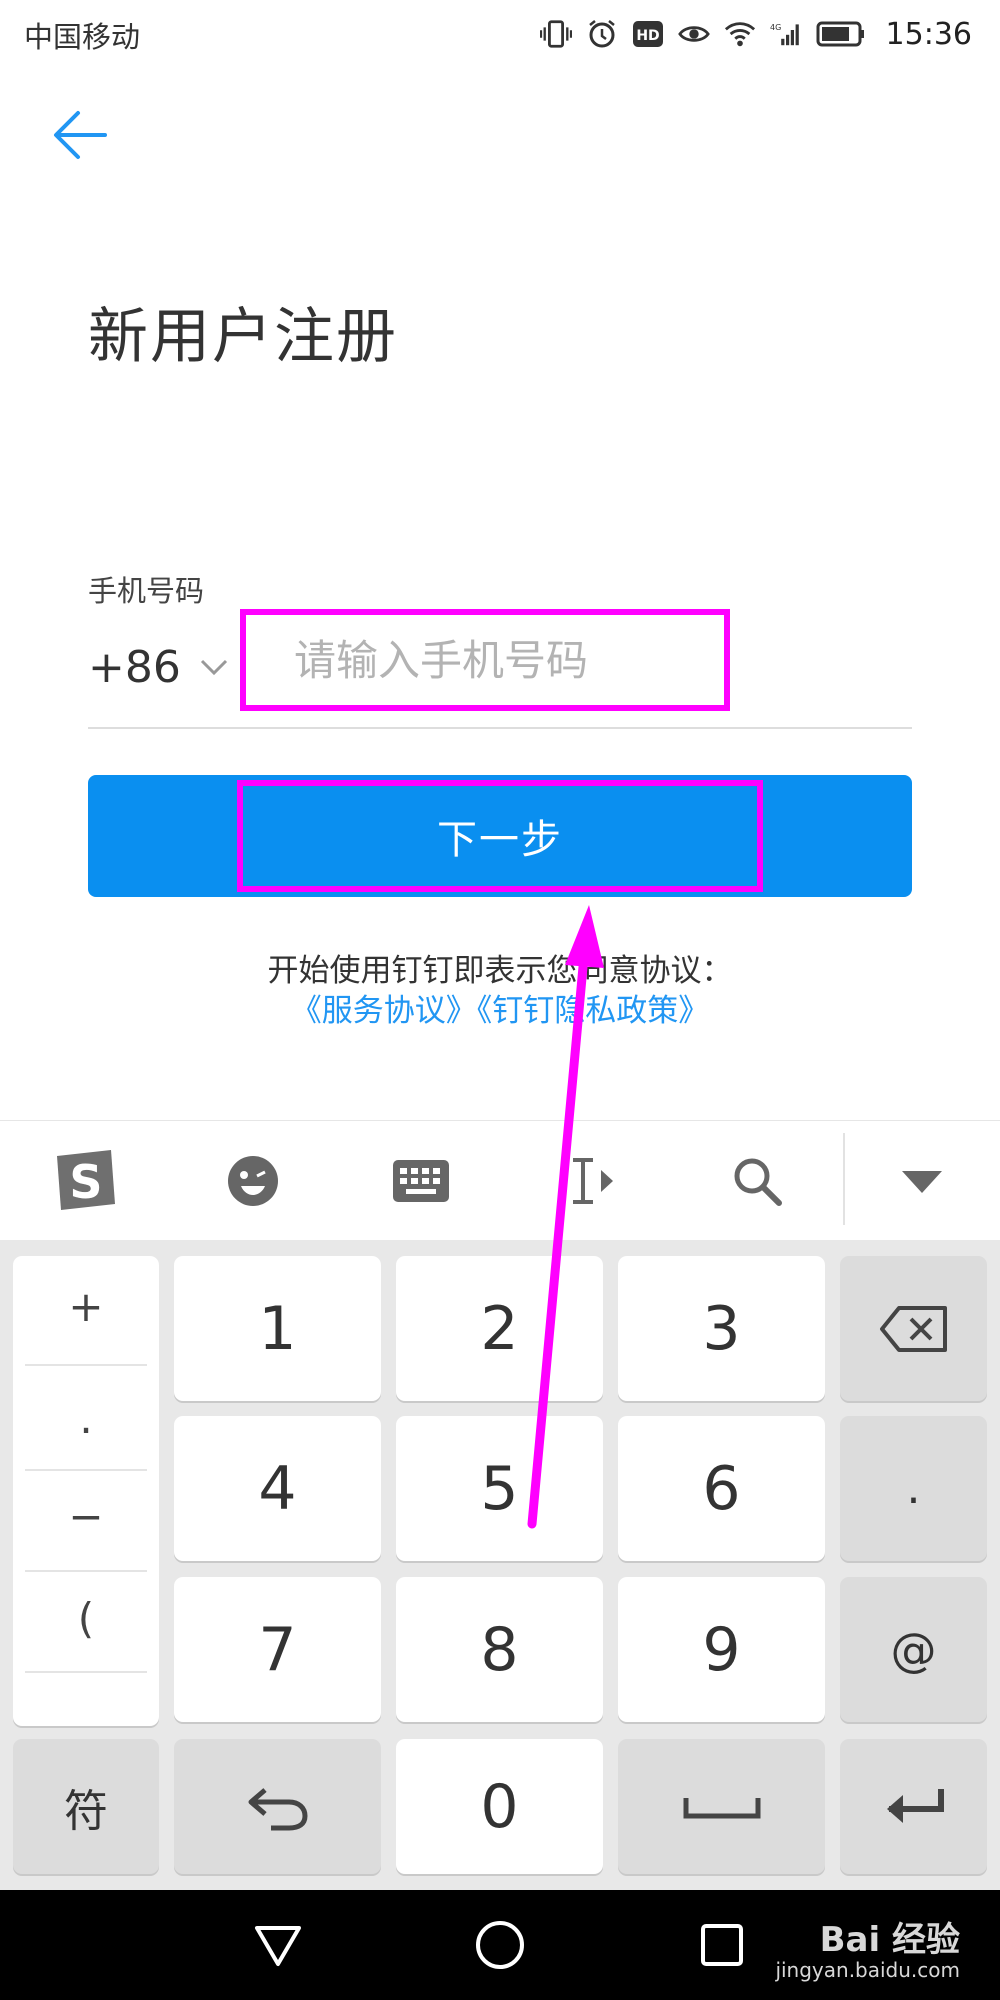 The width and height of the screenshot is (1000, 2000). I want to click on return-key, so click(277, 1806).